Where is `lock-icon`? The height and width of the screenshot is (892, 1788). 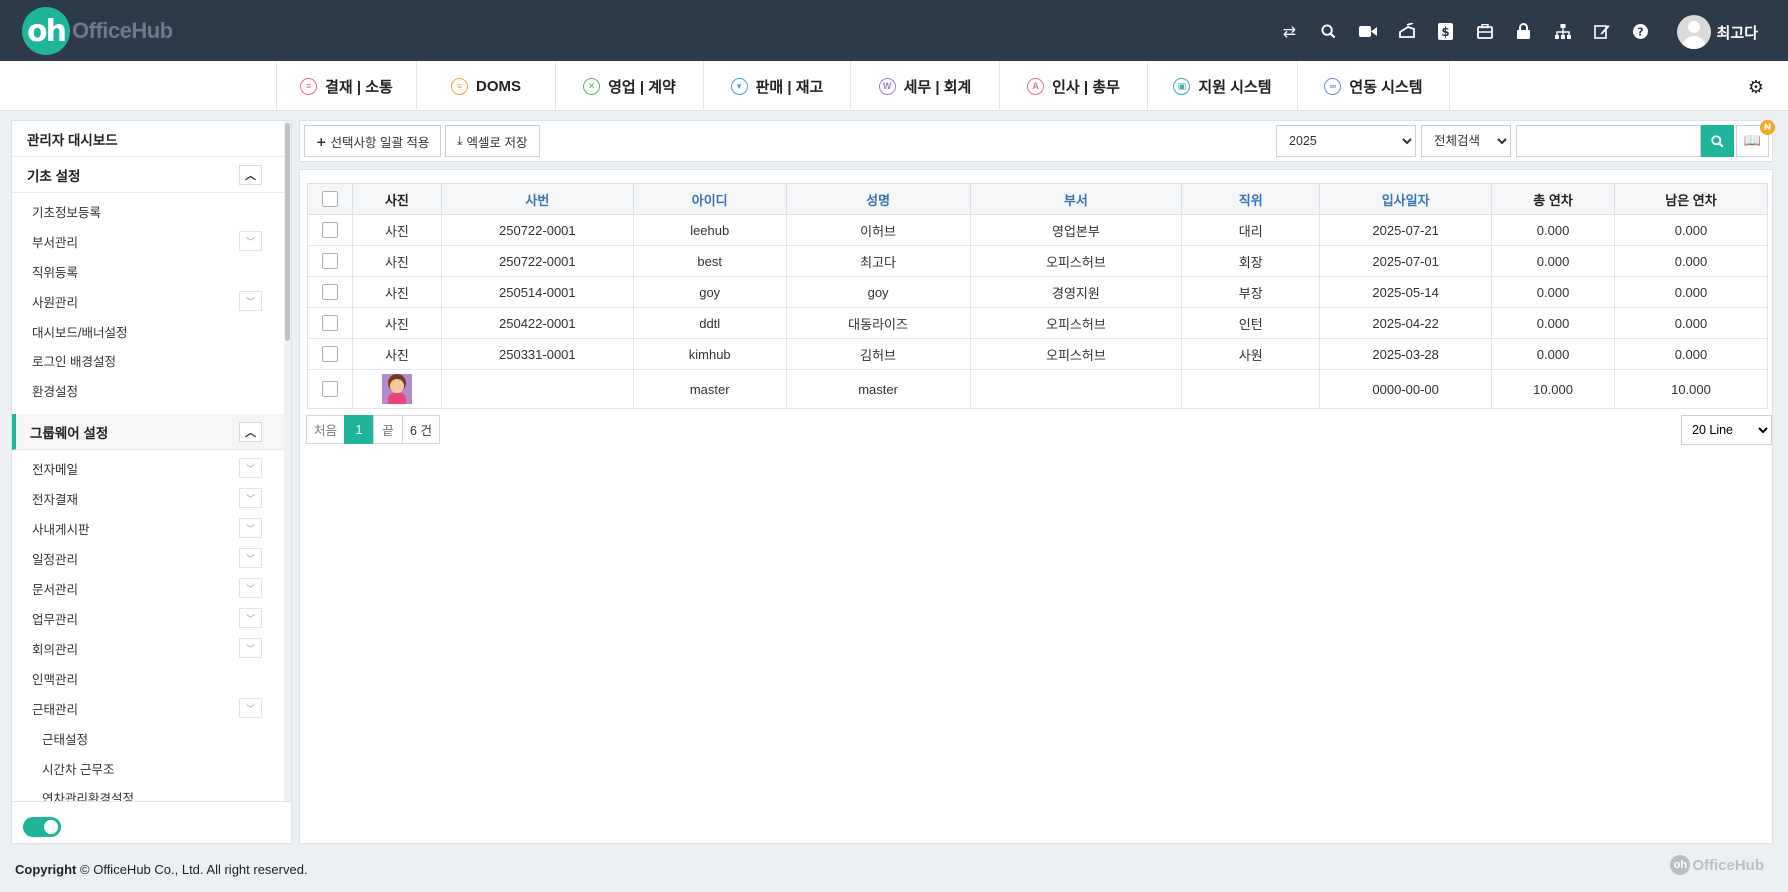
lock-icon is located at coordinates (1523, 31).